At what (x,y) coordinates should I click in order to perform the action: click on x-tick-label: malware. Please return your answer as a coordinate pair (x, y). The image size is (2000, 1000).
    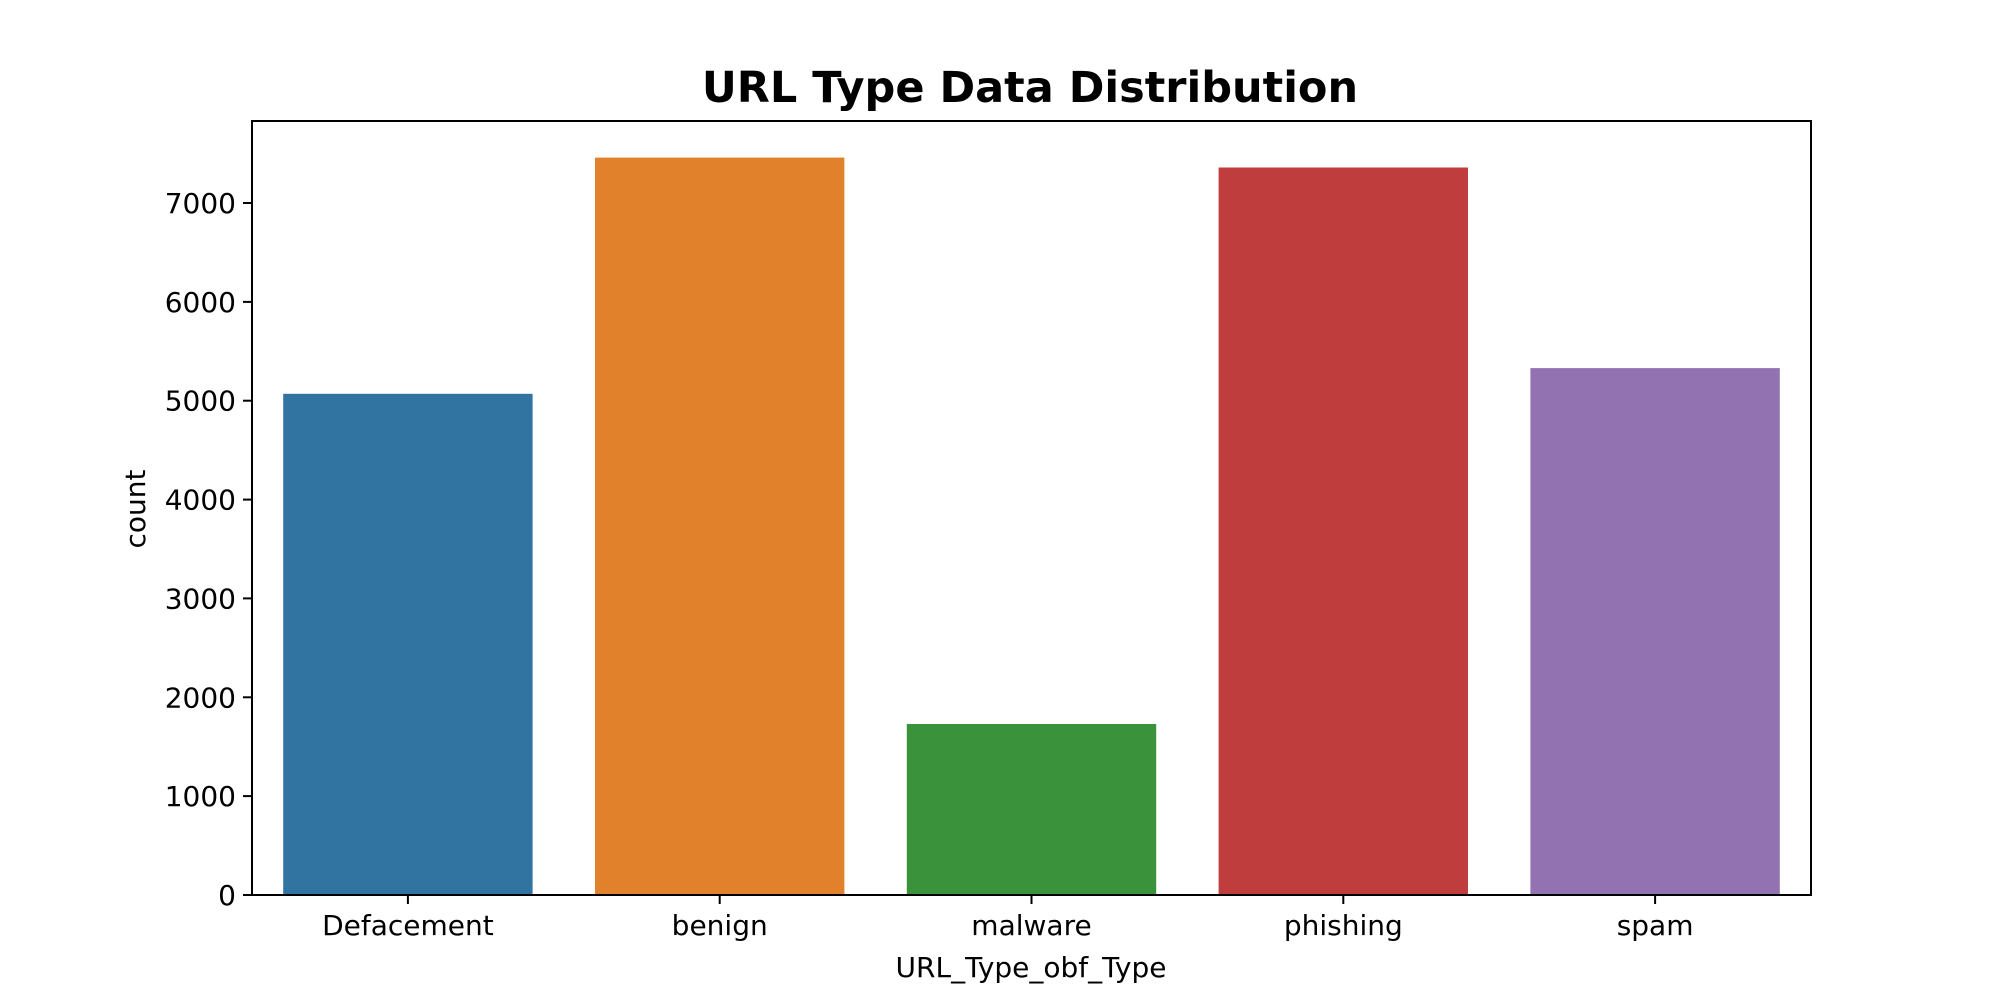
    Looking at the image, I should click on (1031, 925).